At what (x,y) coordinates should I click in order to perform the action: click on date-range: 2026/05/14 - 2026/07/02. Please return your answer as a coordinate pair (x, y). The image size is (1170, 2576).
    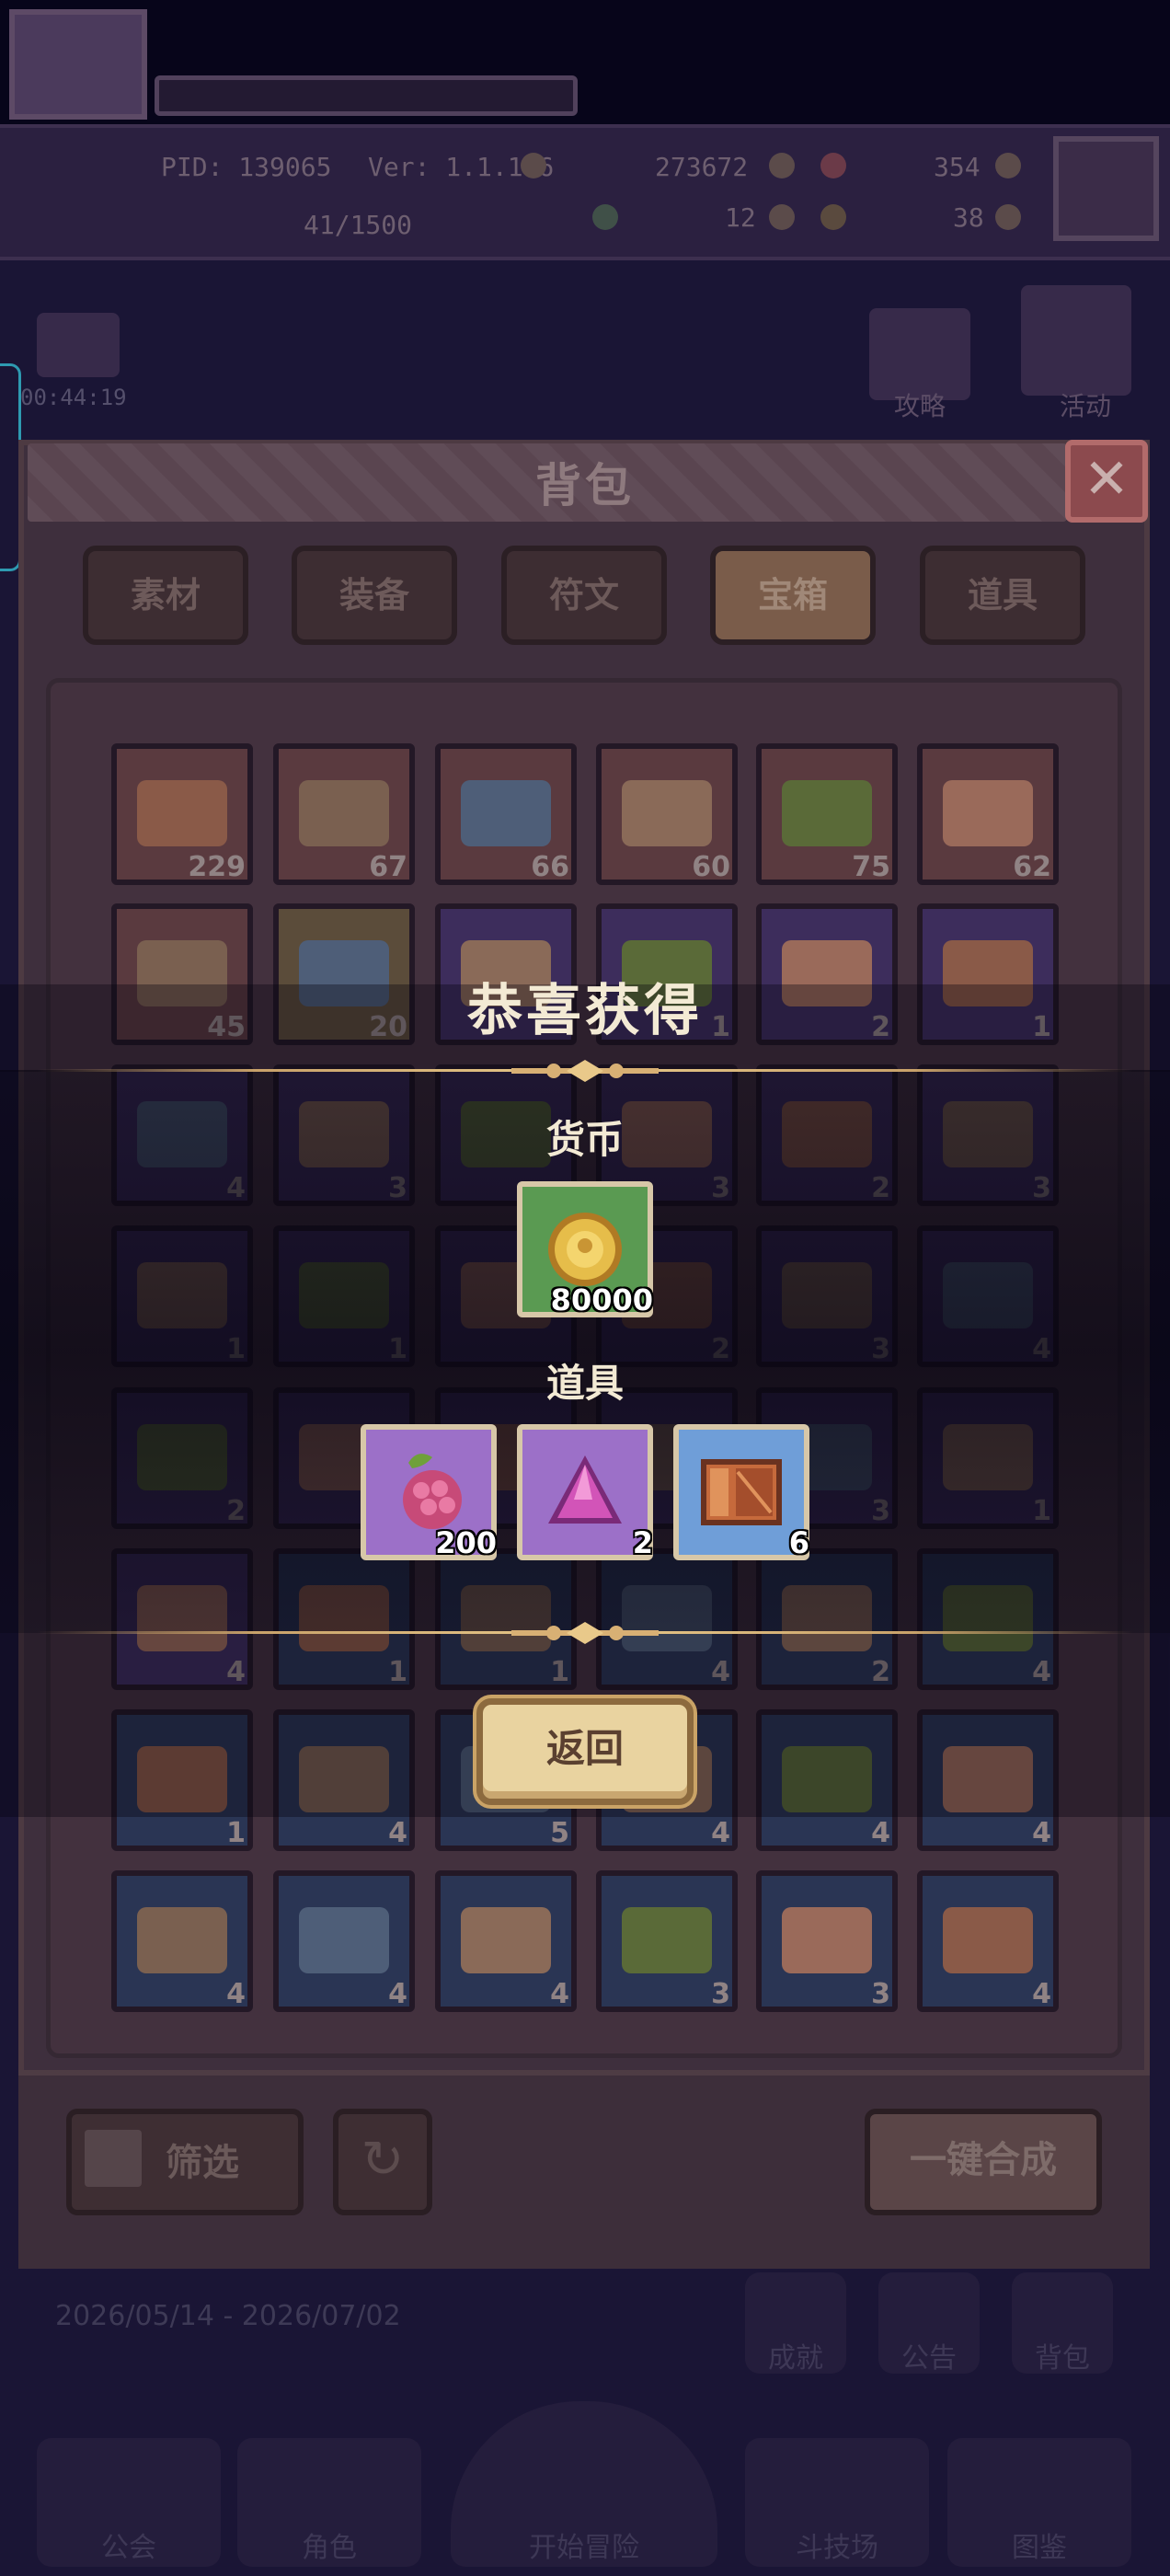
    Looking at the image, I should click on (228, 2316).